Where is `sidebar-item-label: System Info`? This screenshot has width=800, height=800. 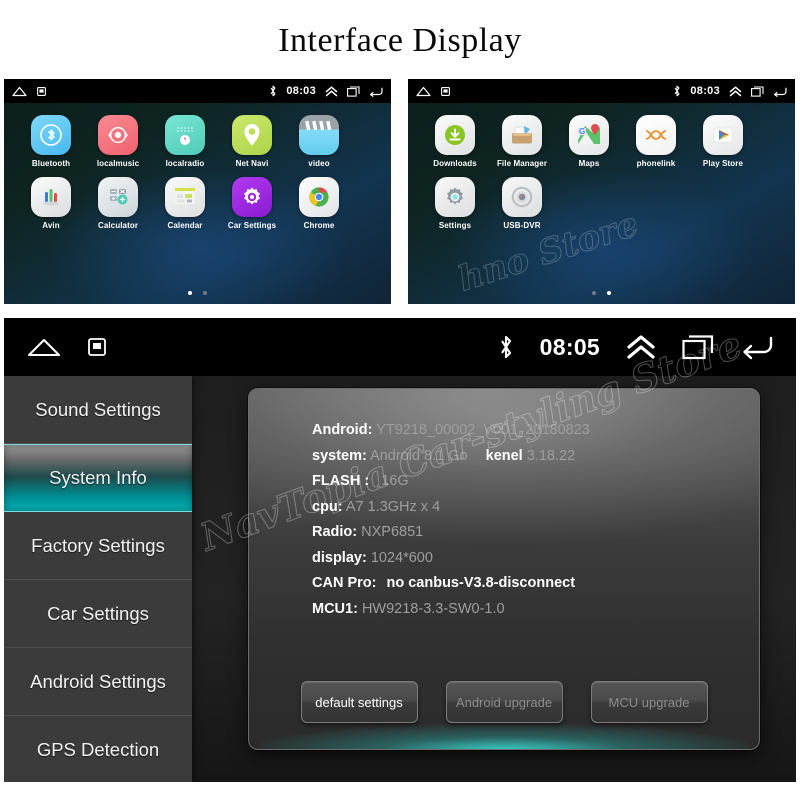 sidebar-item-label: System Info is located at coordinates (98, 477).